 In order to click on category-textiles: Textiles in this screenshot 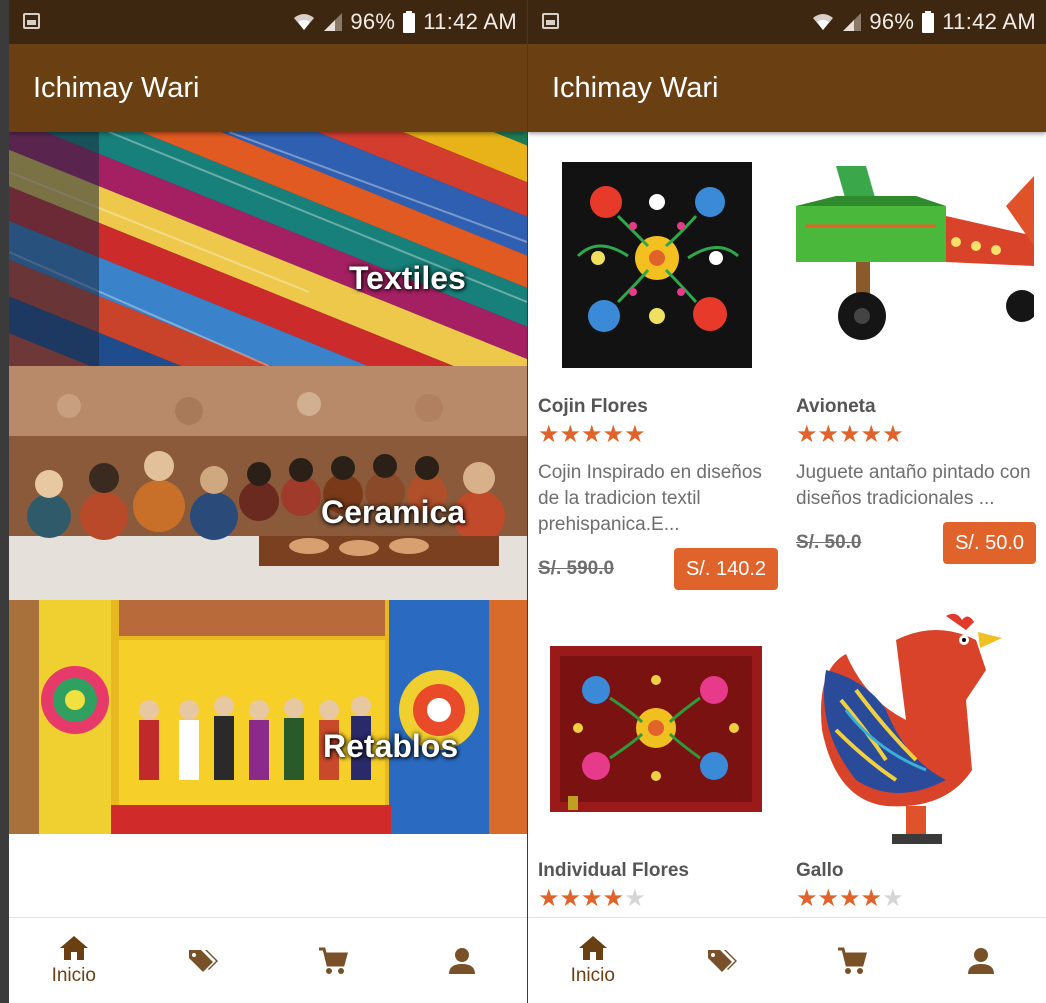, I will do `click(268, 249)`.